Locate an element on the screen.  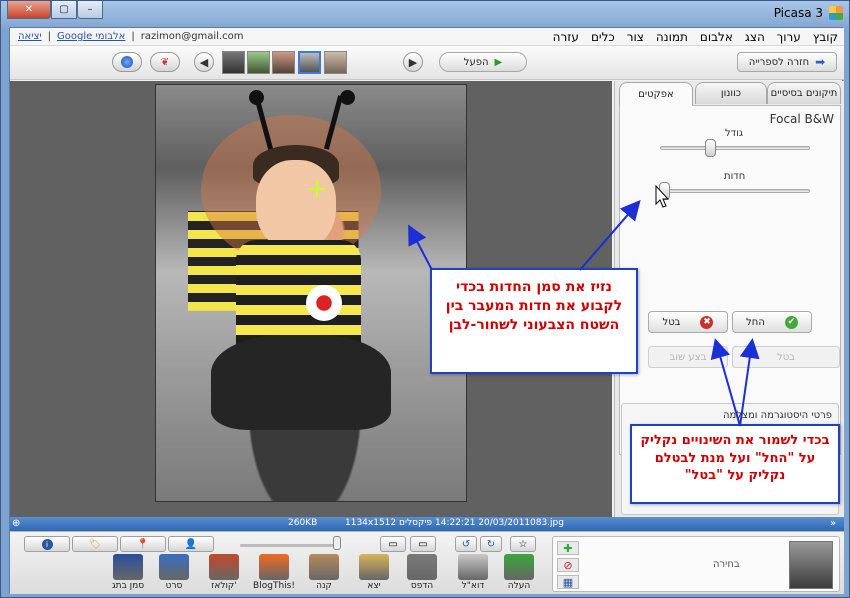
photo-detail is located at coordinates (301, 382).